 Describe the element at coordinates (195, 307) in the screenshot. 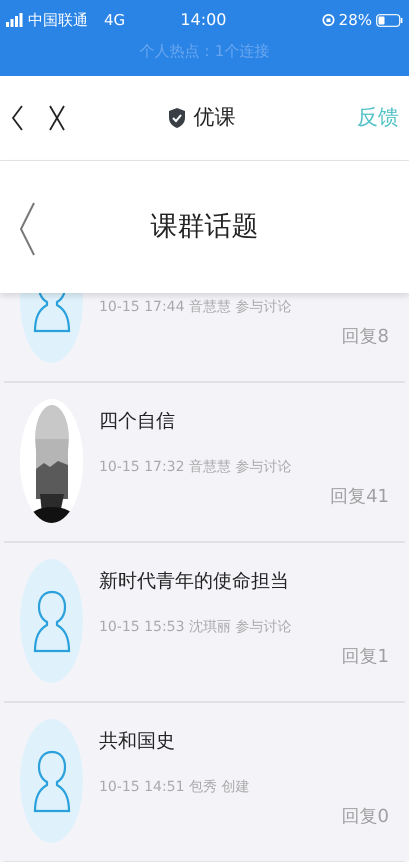

I see `topic-meta: 10-15 17:44 音慧慧 参与讨论` at that location.